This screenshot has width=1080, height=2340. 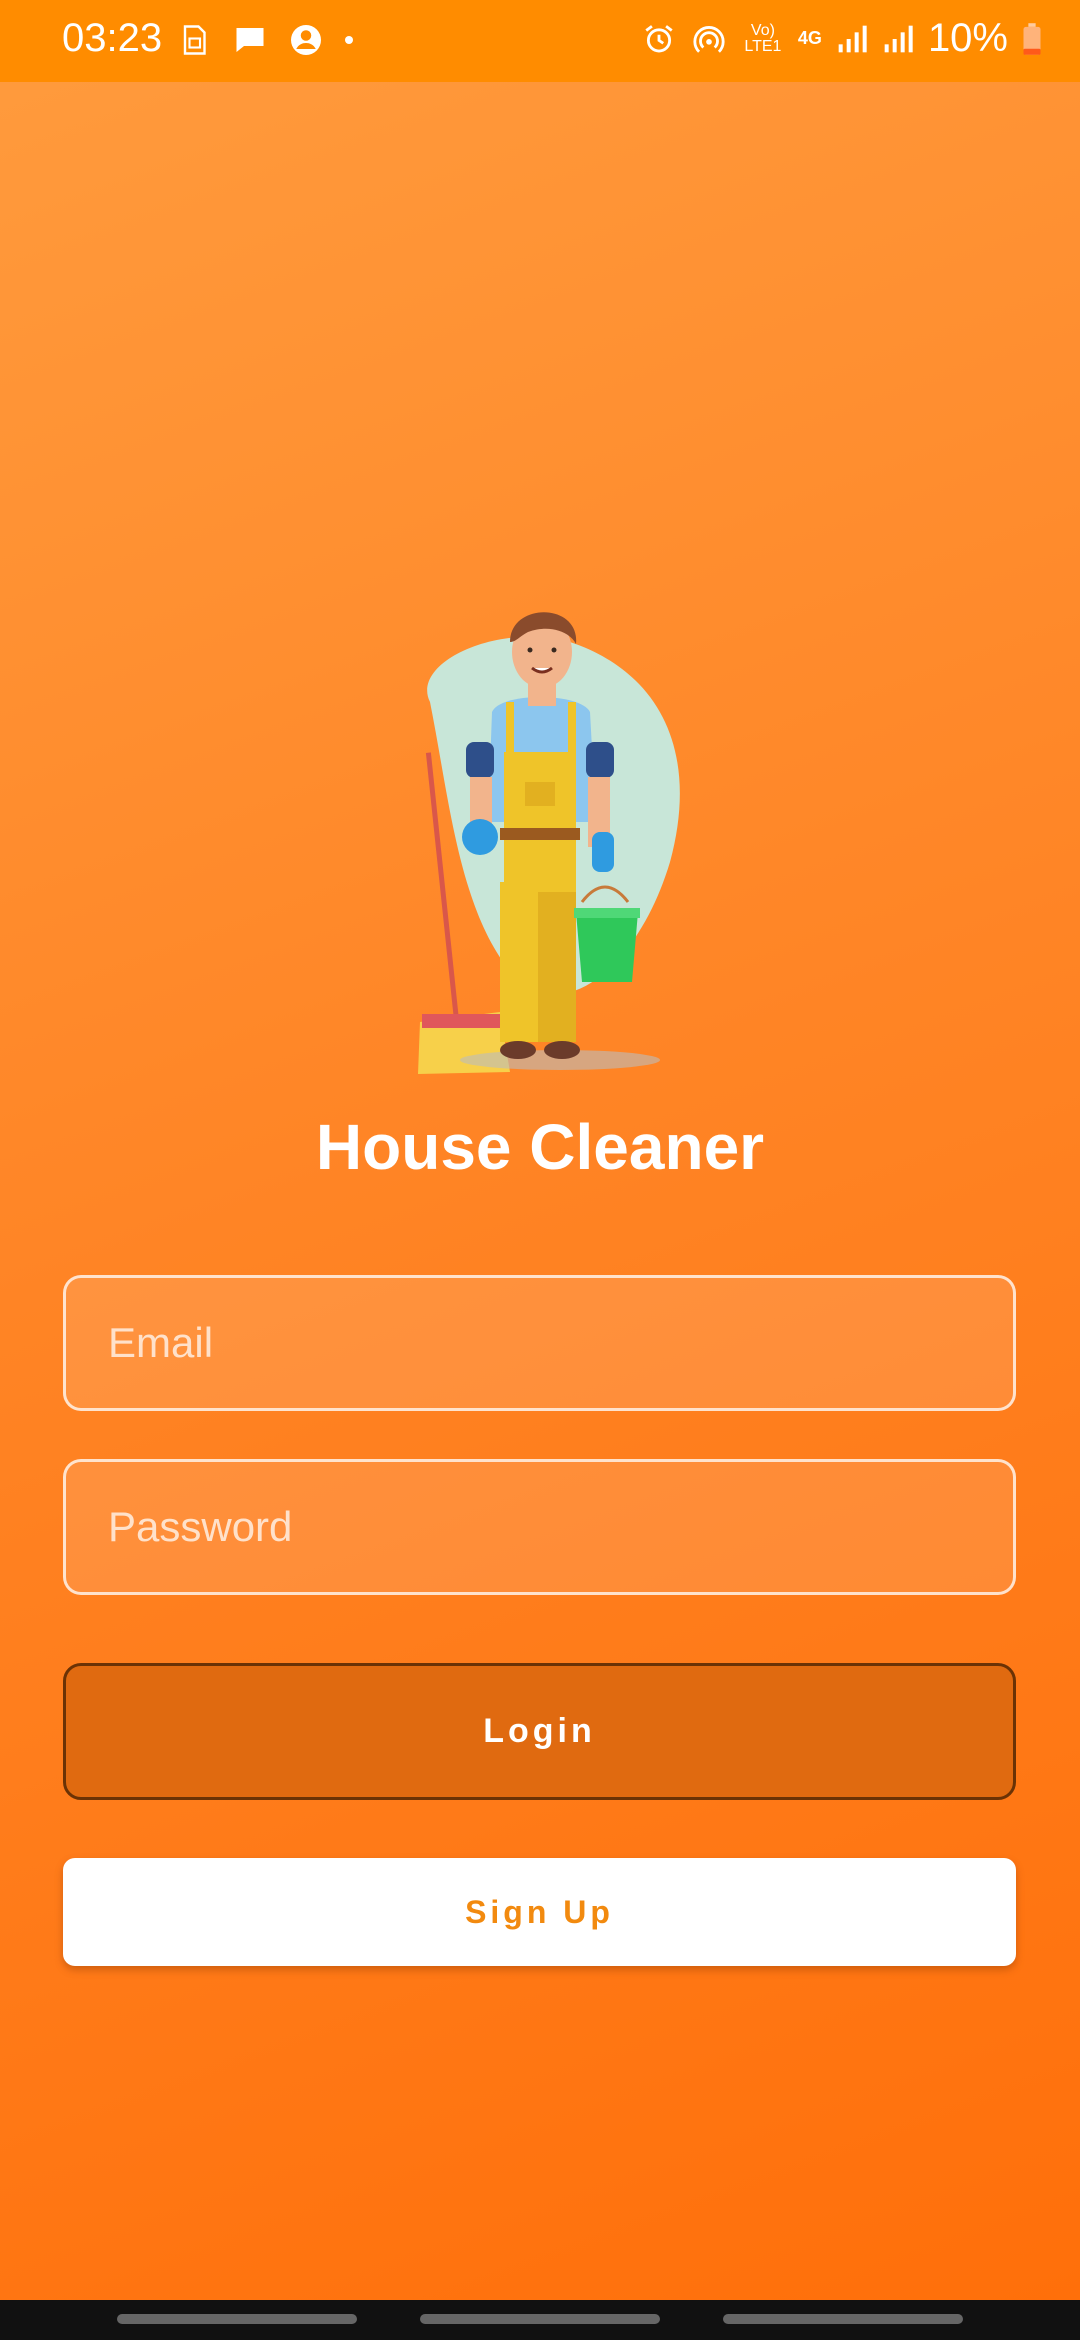 I want to click on email-field, so click(x=539, y=1343).